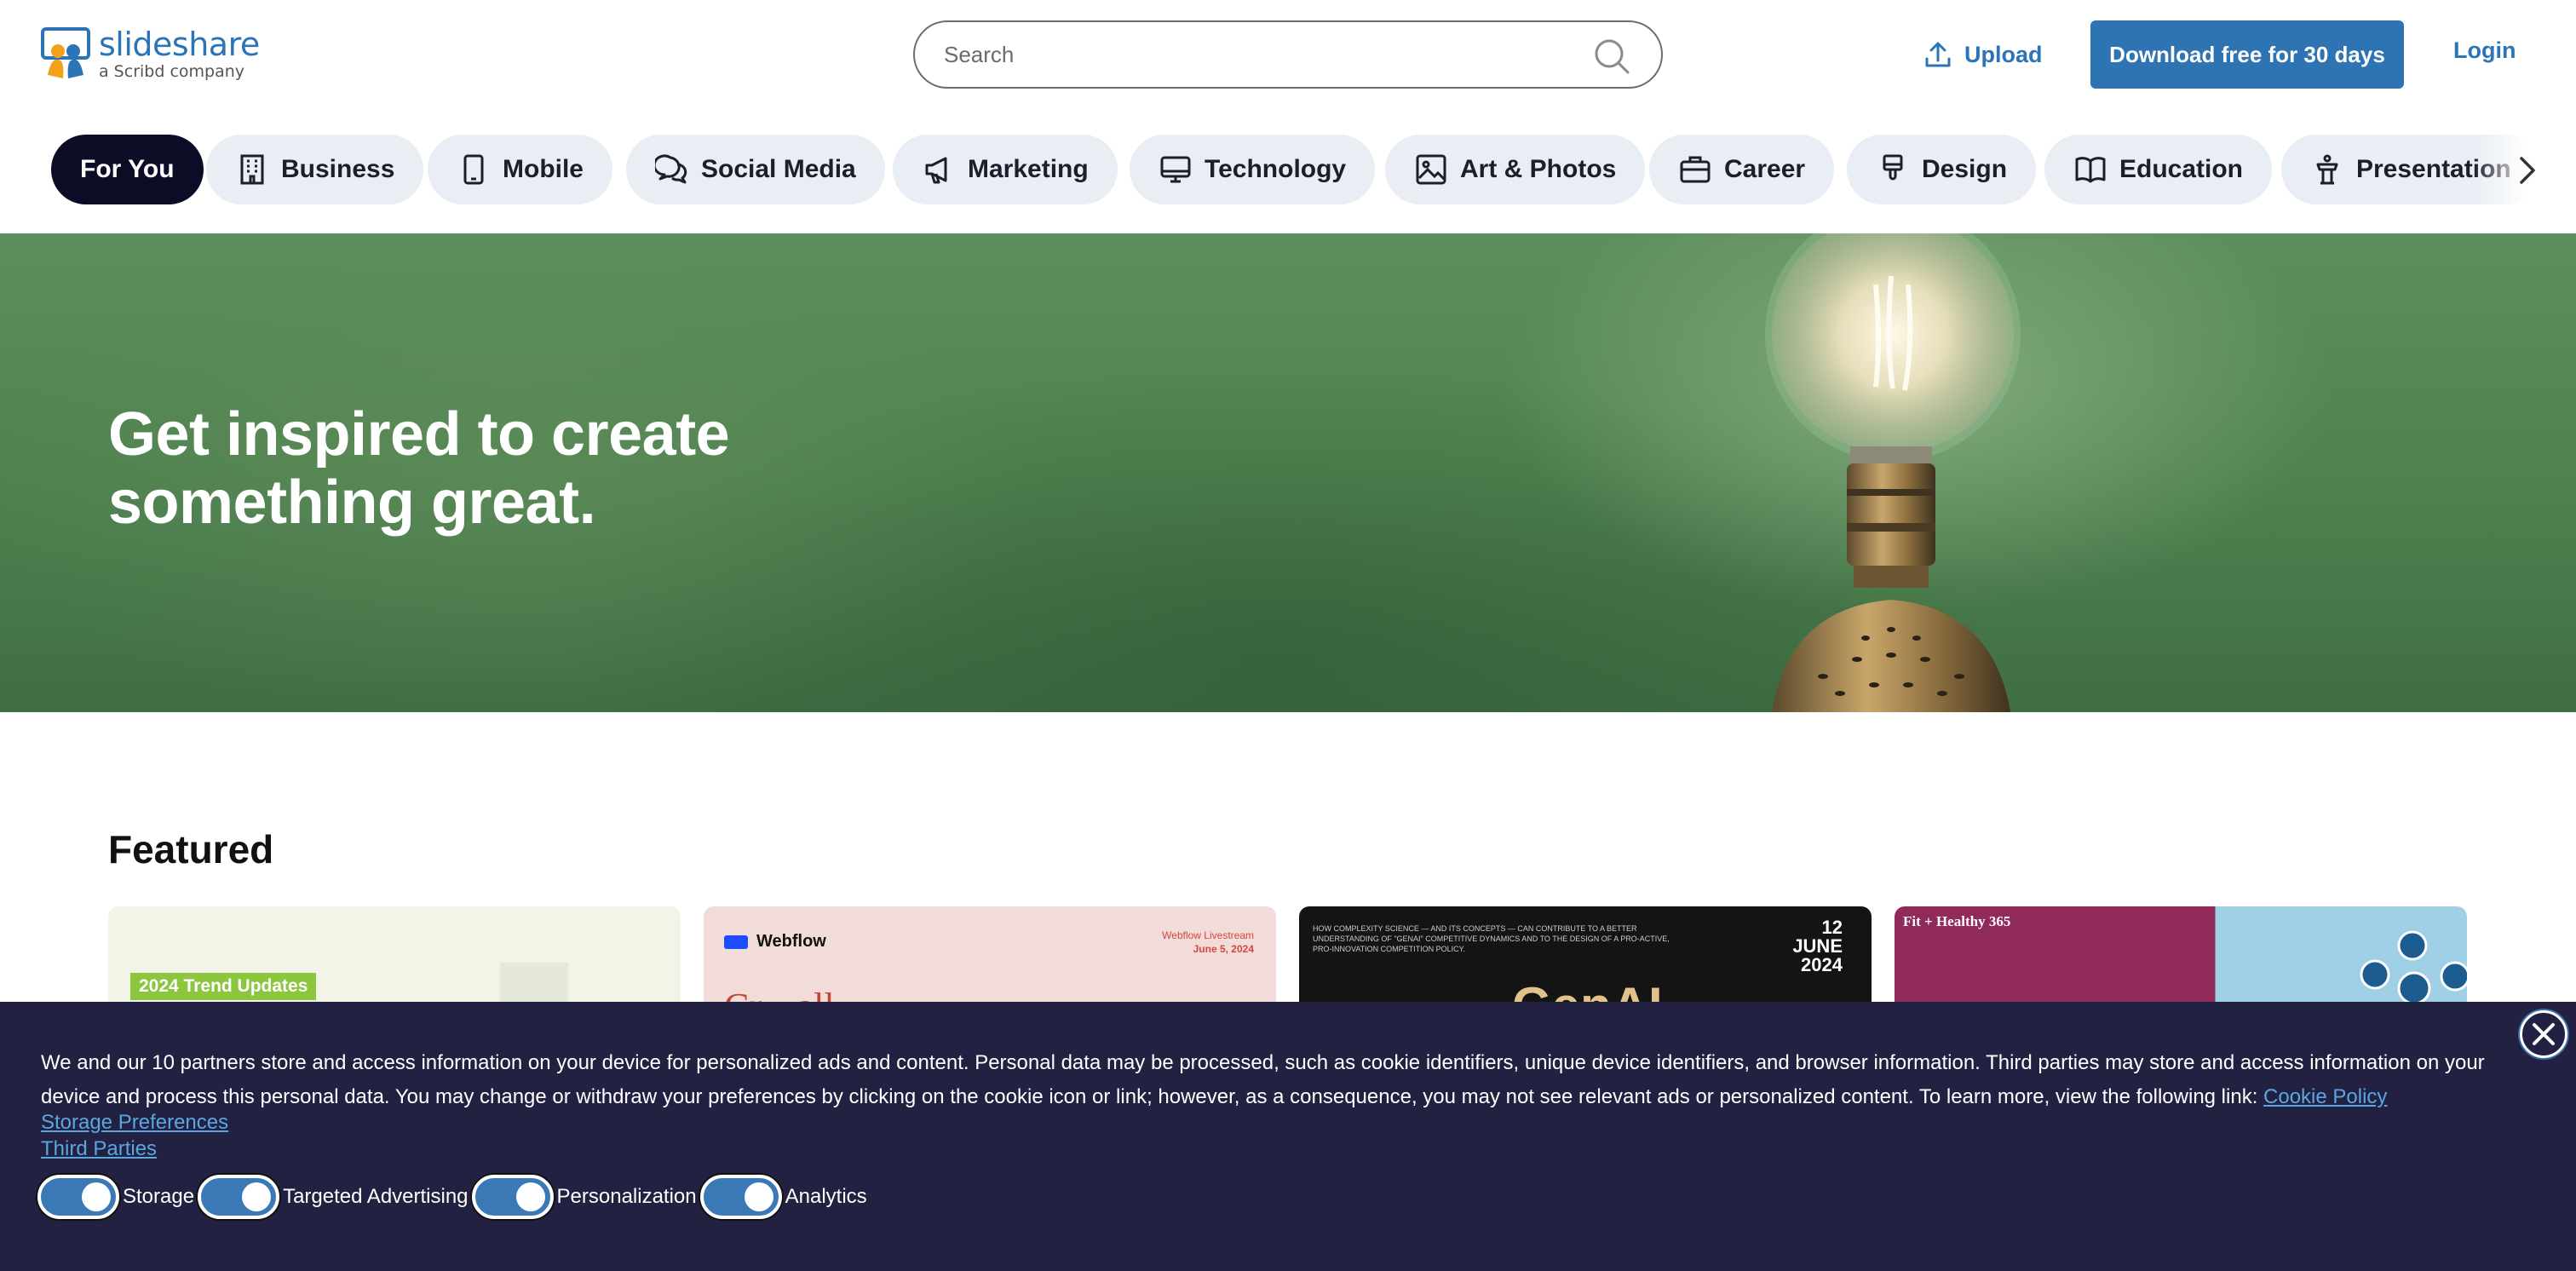  What do you see at coordinates (394, 957) in the screenshot?
I see `featured-card: 2024 Trend Updates` at bounding box center [394, 957].